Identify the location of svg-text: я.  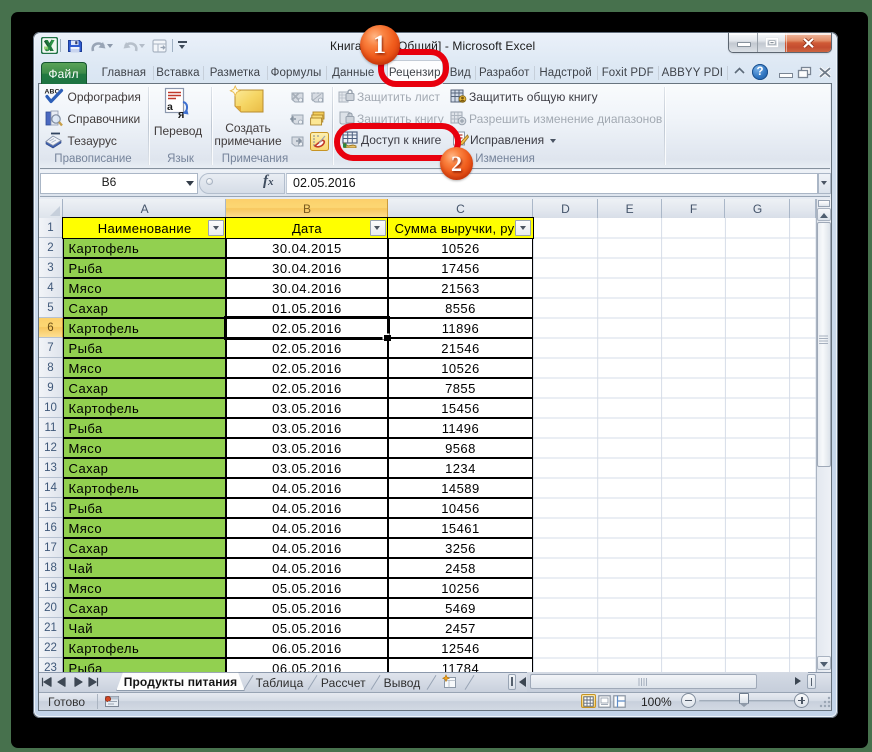
(181, 114).